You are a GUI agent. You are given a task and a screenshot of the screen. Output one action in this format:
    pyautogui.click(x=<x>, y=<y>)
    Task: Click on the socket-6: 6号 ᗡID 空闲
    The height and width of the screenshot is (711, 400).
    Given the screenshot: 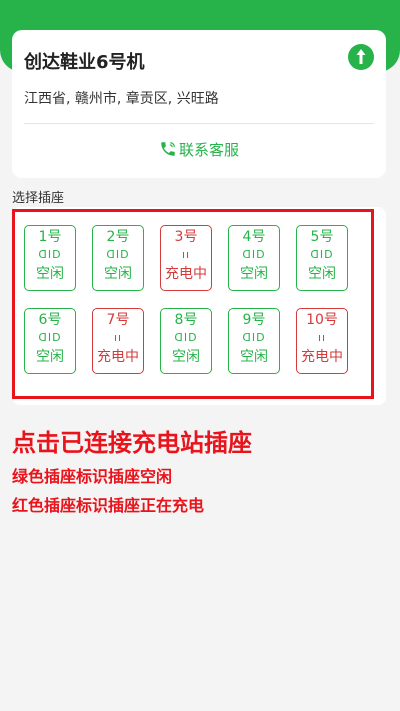 What is the action you would take?
    pyautogui.click(x=50, y=341)
    